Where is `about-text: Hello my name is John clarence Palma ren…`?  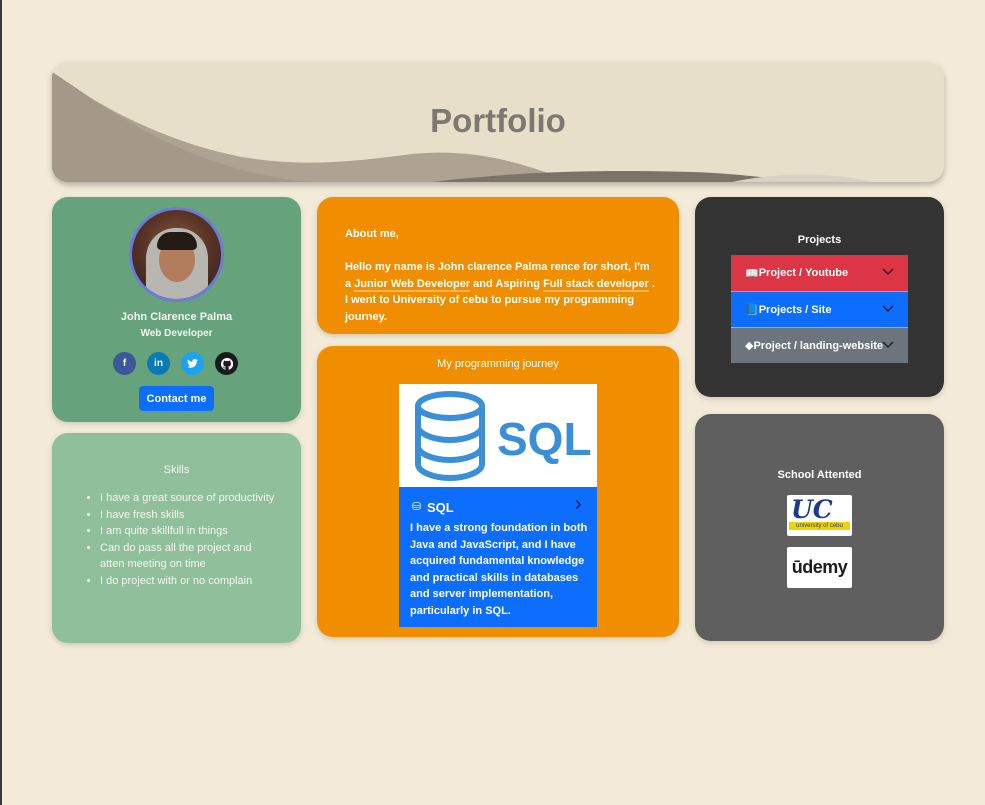
about-text: Hello my name is John clarence Palma ren… is located at coordinates (501, 292).